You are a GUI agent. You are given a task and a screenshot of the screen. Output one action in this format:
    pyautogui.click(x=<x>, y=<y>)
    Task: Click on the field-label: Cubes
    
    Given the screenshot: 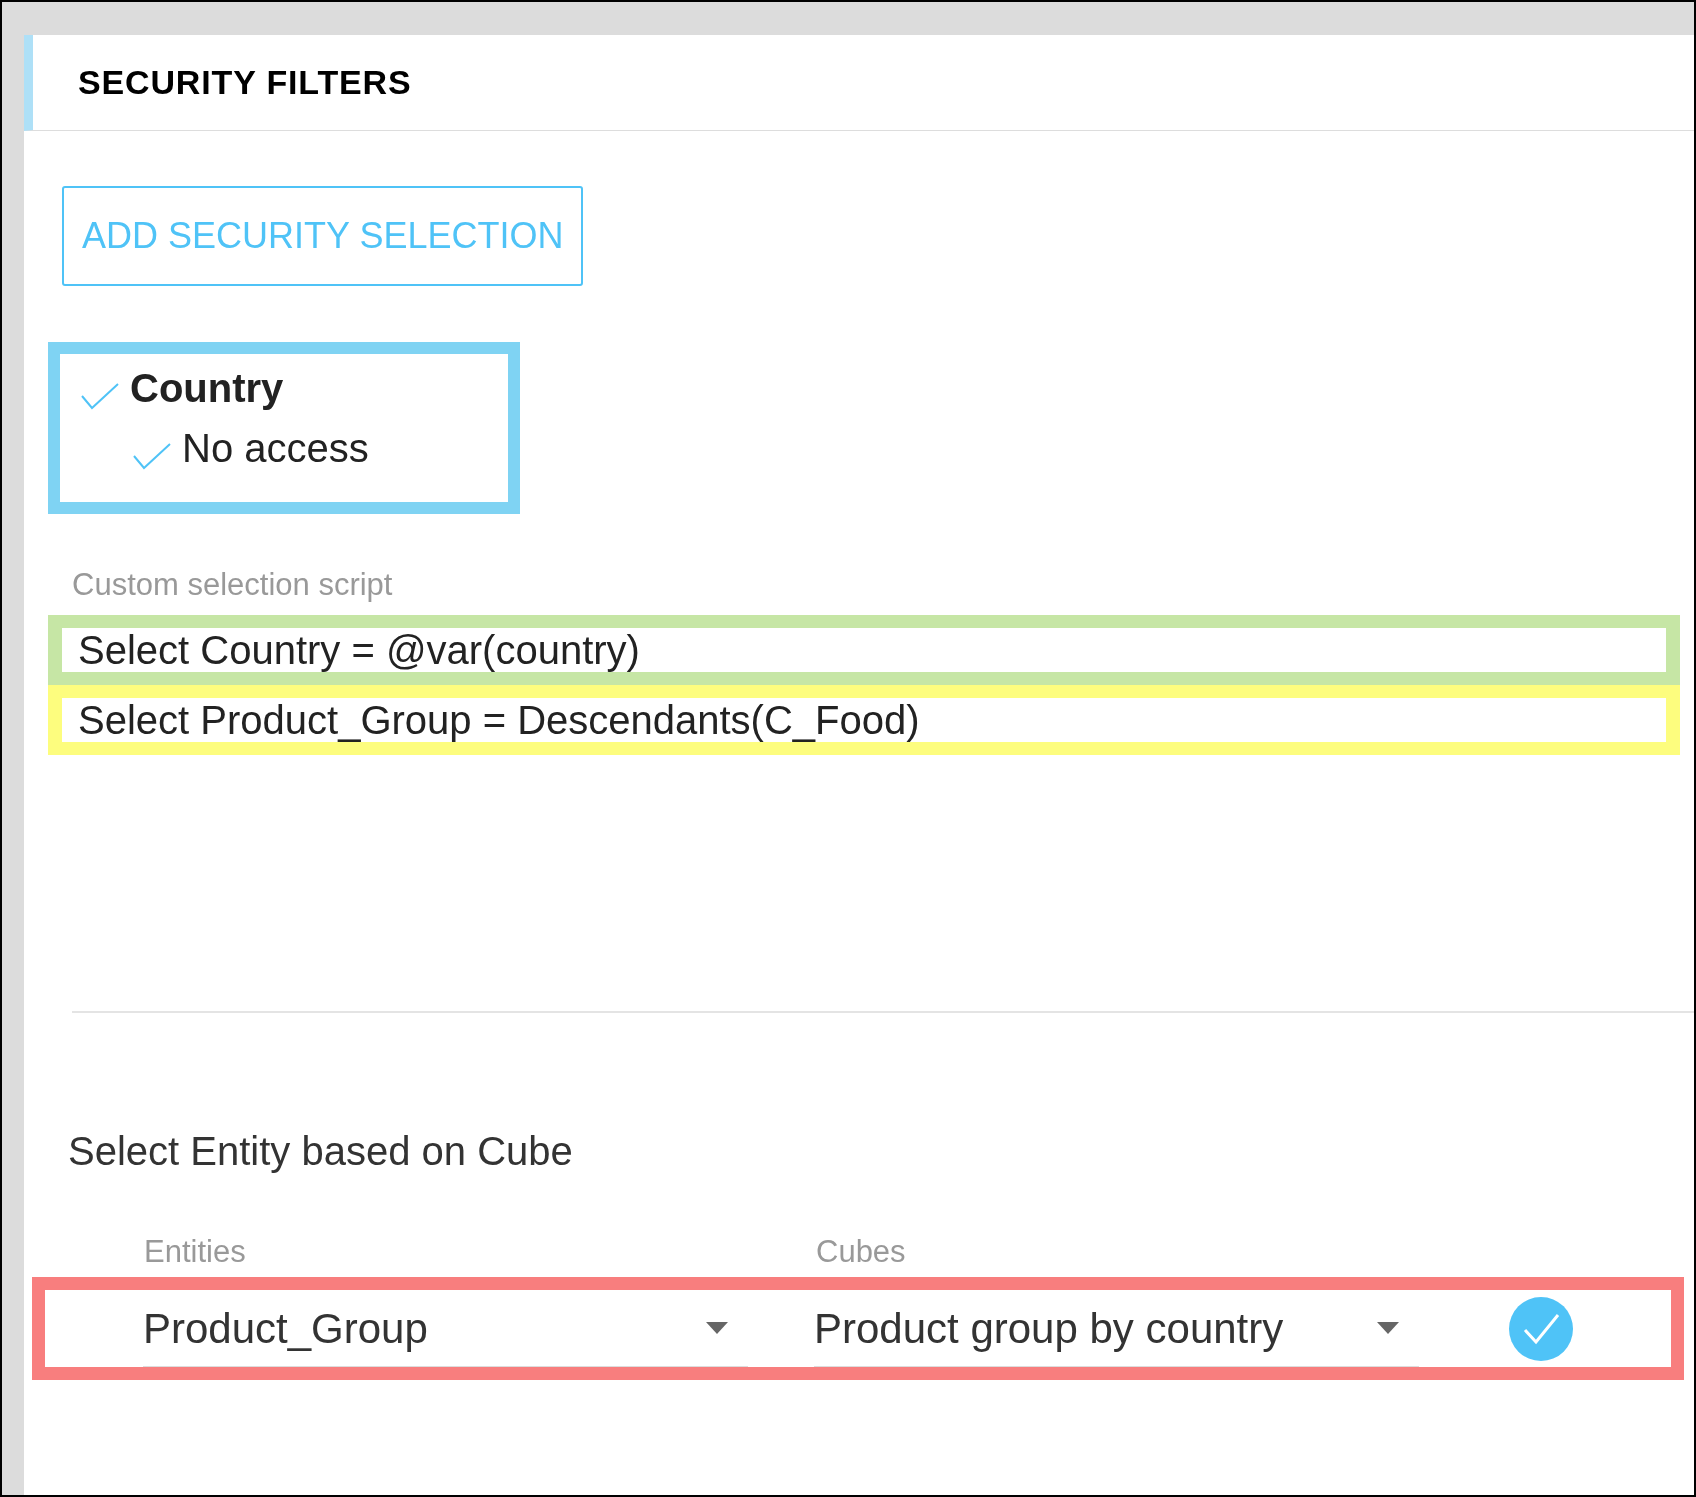 What is the action you would take?
    pyautogui.click(x=861, y=1251)
    